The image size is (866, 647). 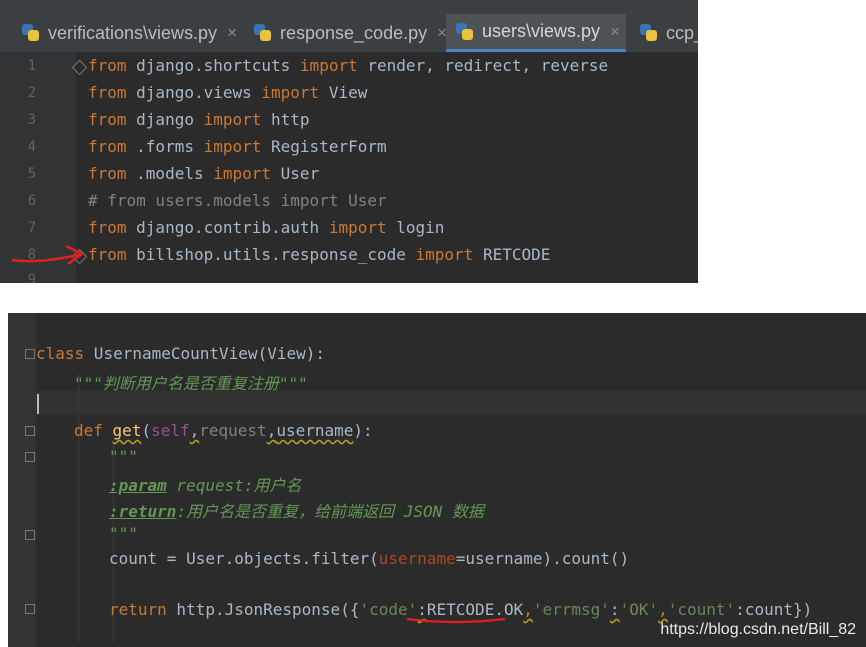 I want to click on current-line-highlight, so click(x=451, y=403).